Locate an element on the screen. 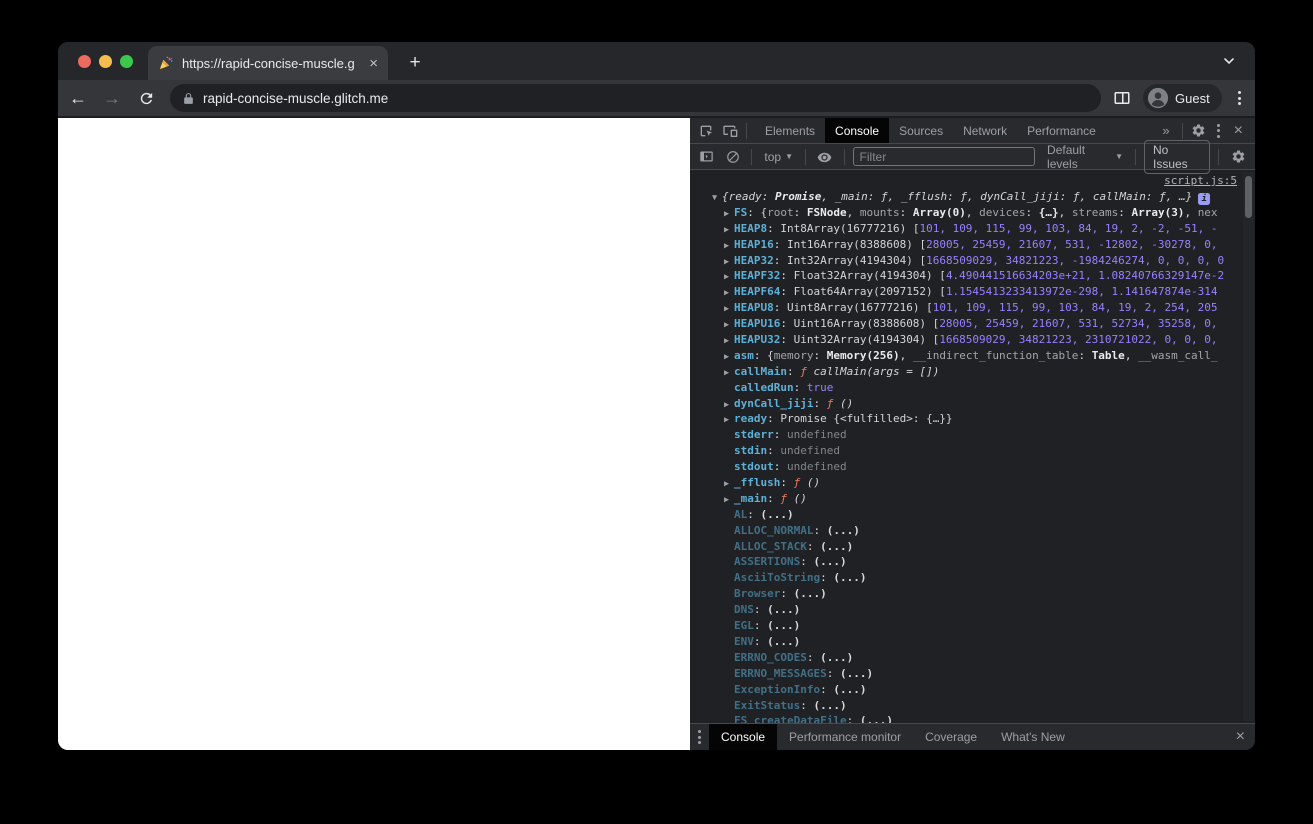 This screenshot has width=1313, height=824. devtools-settings-gear-icon is located at coordinates (1199, 131).